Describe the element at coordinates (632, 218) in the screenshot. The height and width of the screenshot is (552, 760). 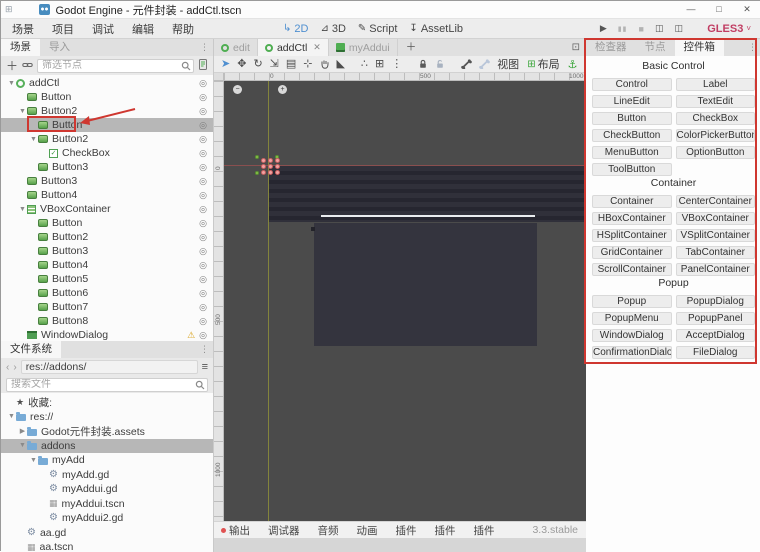
I see `control-button-HBoxContainer: HBoxContainer` at that location.